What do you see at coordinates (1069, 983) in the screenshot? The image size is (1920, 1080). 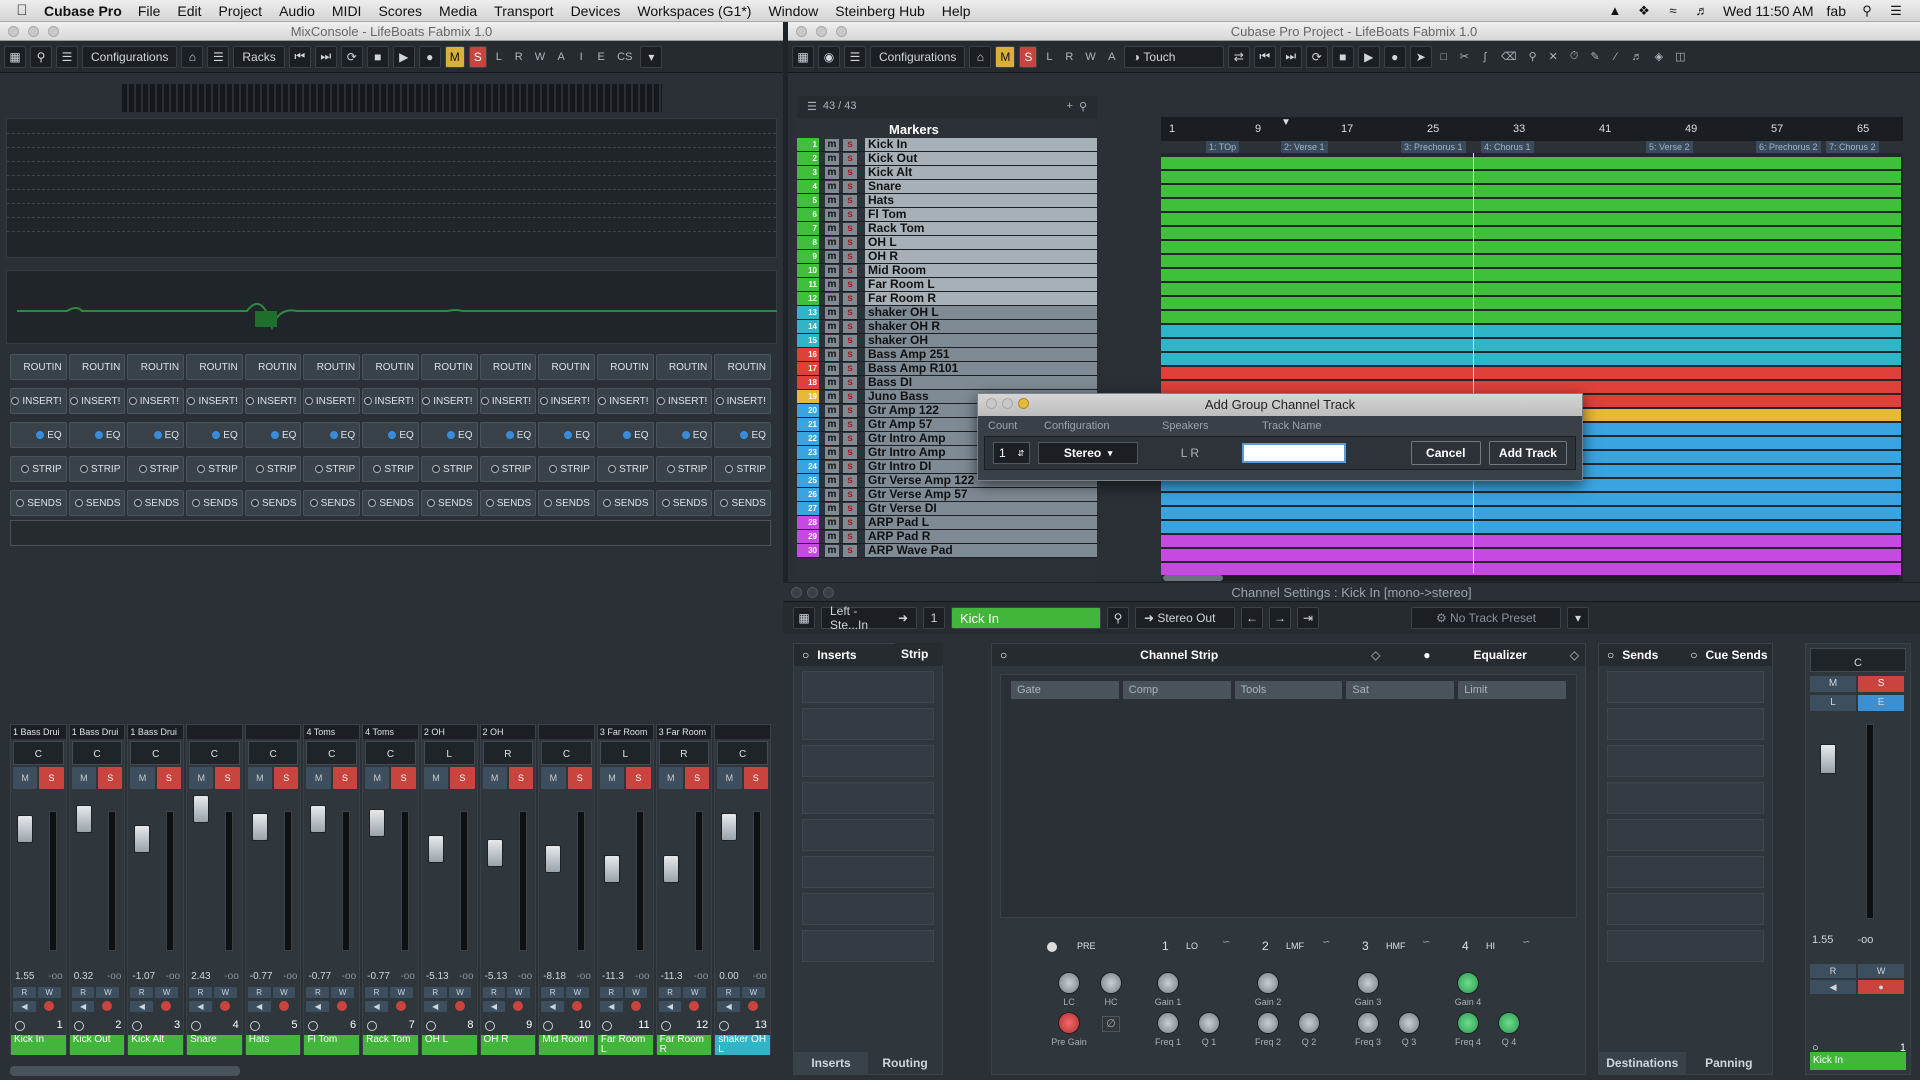 I see `lc-knob` at bounding box center [1069, 983].